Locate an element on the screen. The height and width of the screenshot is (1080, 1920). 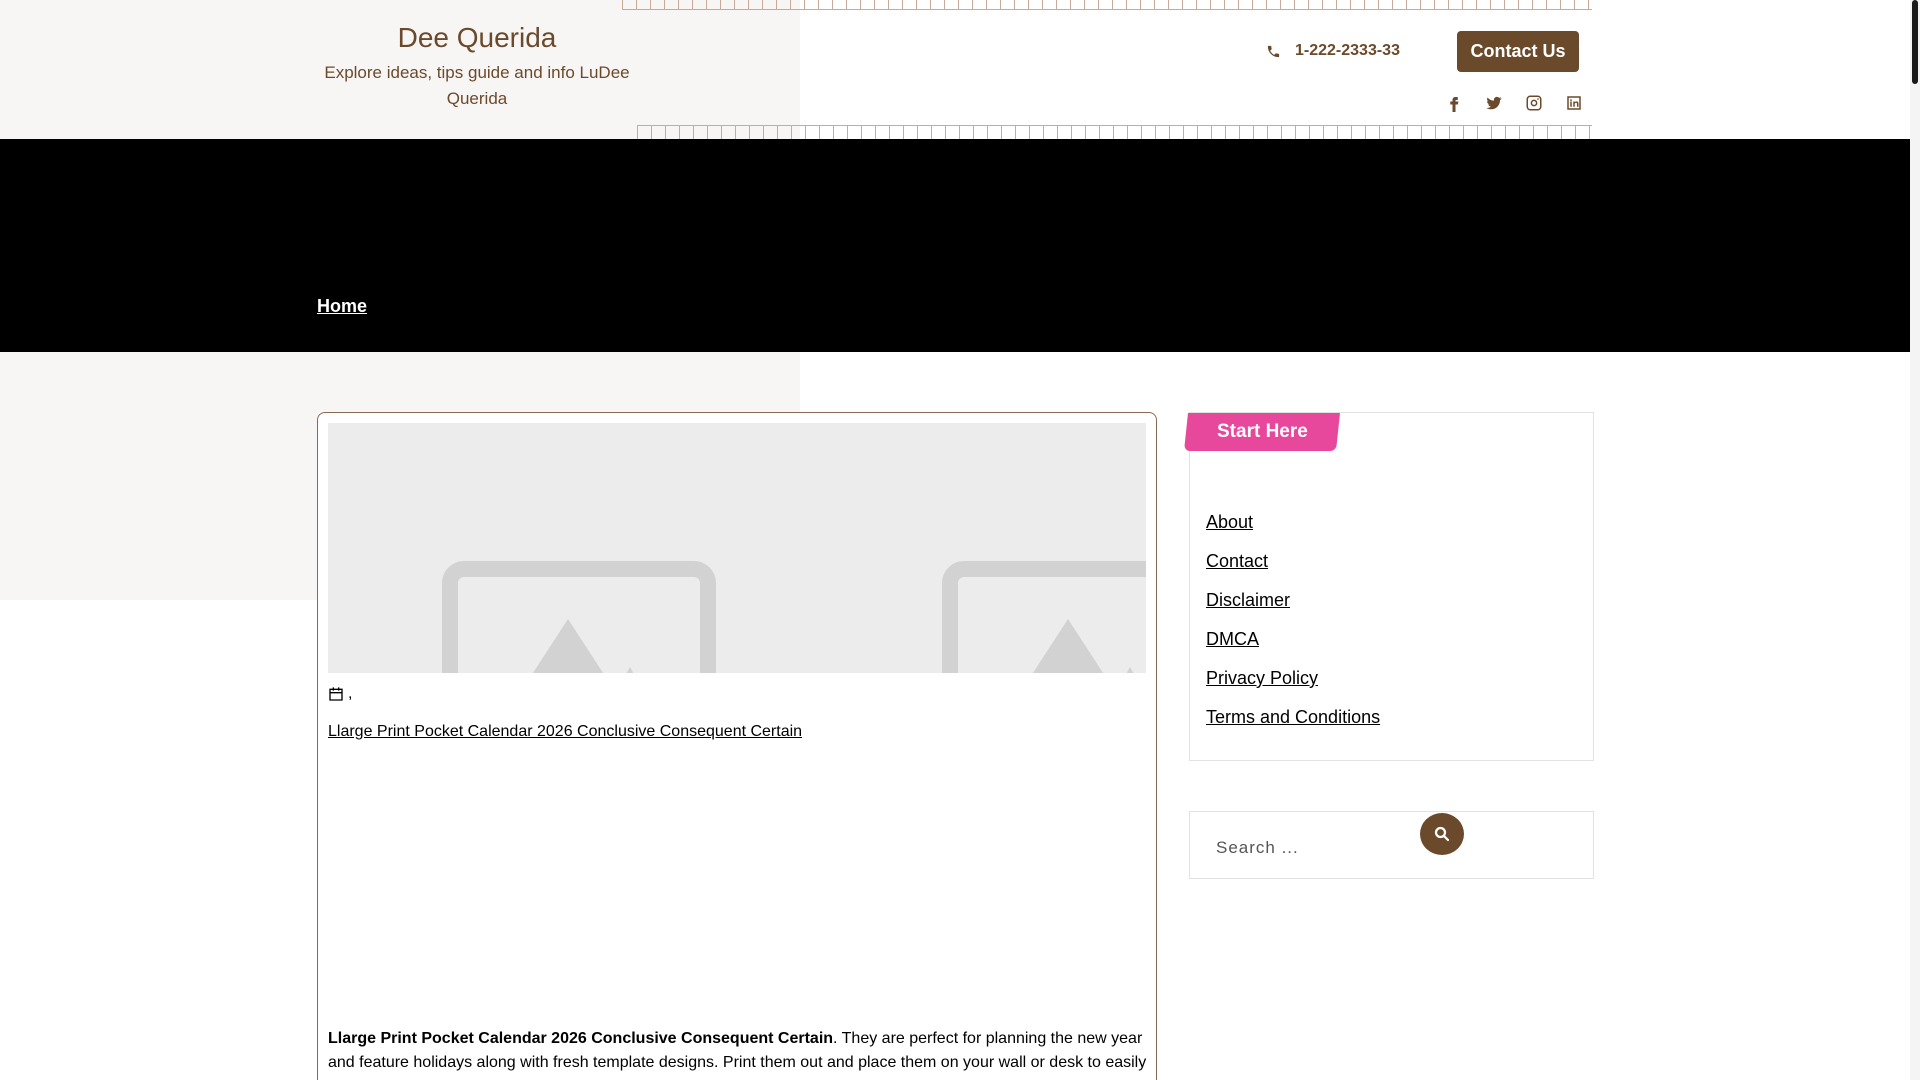
phone-contact: 1-222-2333-33 is located at coordinates (1333, 51).